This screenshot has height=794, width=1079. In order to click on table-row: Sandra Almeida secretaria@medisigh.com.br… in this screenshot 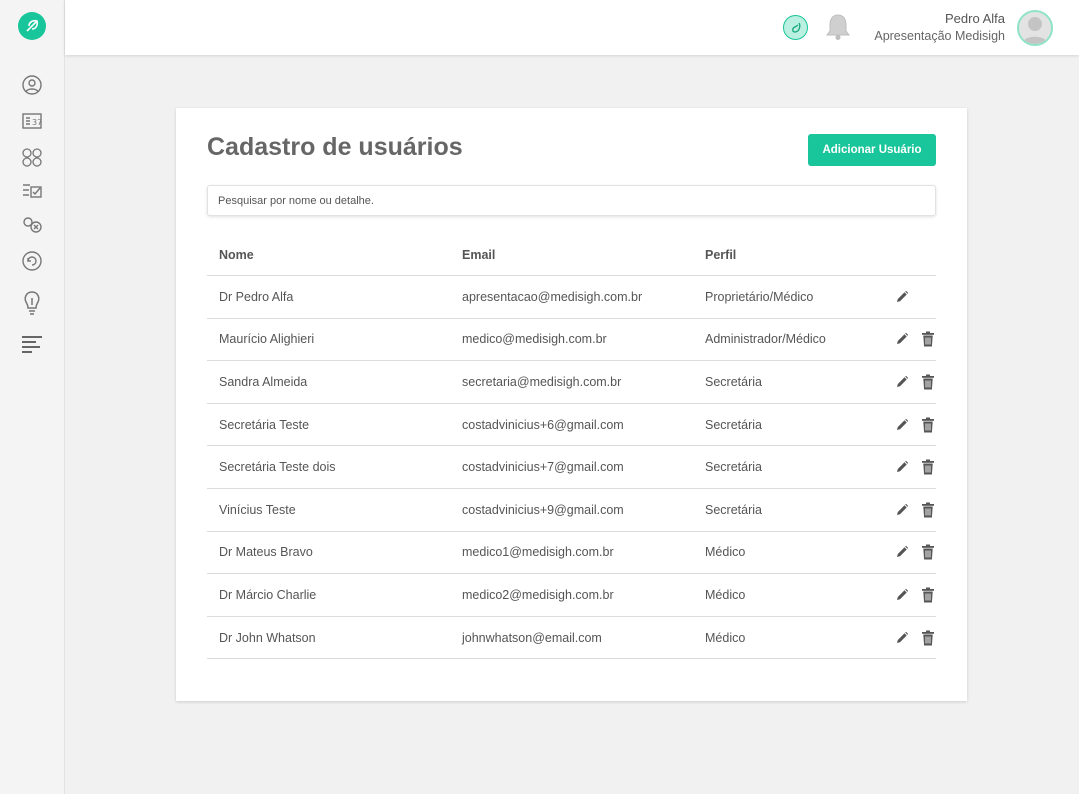, I will do `click(571, 382)`.